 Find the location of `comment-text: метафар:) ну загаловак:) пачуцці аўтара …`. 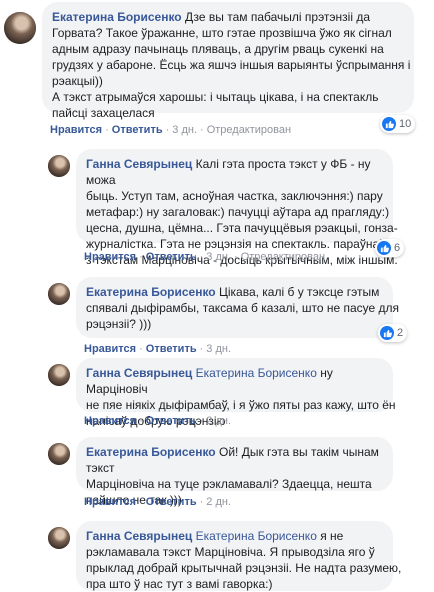

comment-text: метафар:) ну загаловак:) пачуцці аўтара … is located at coordinates (238, 212).